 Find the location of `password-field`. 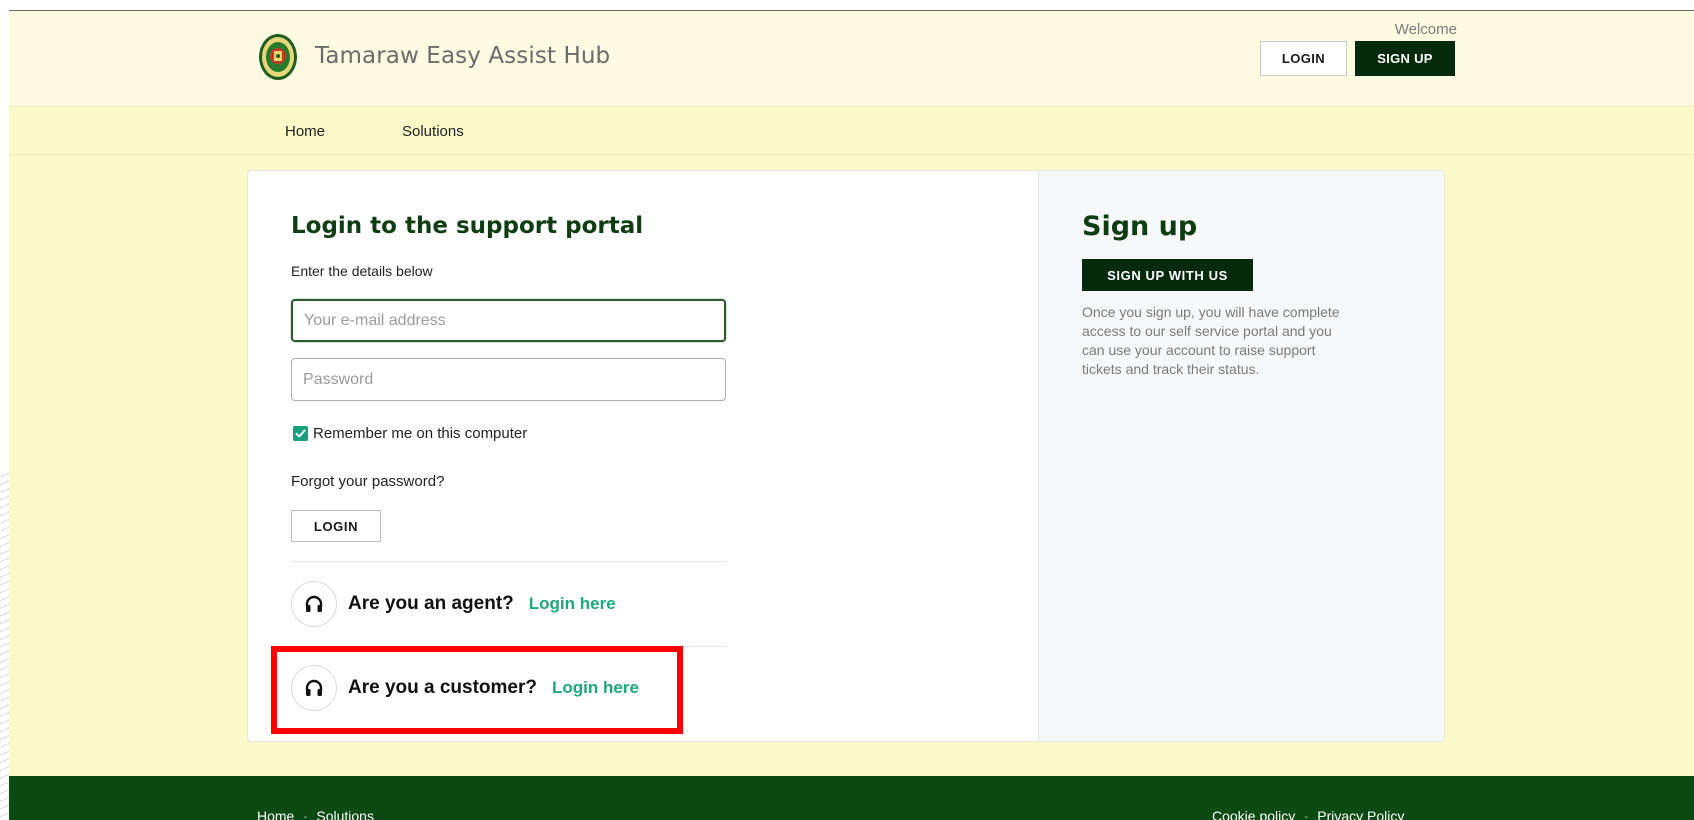

password-field is located at coordinates (508, 379).